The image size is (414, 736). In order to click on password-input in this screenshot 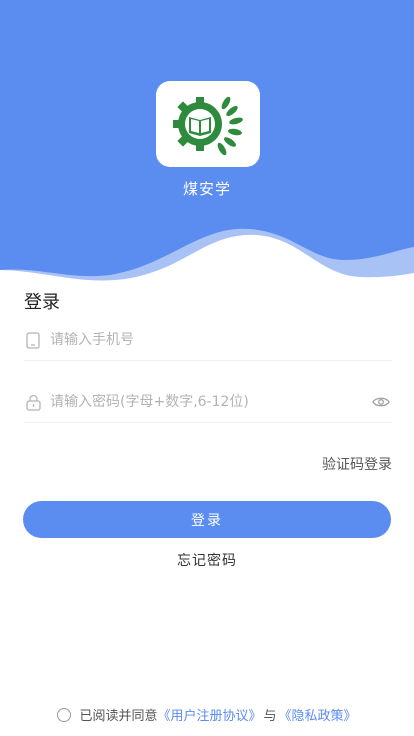, I will do `click(209, 402)`.